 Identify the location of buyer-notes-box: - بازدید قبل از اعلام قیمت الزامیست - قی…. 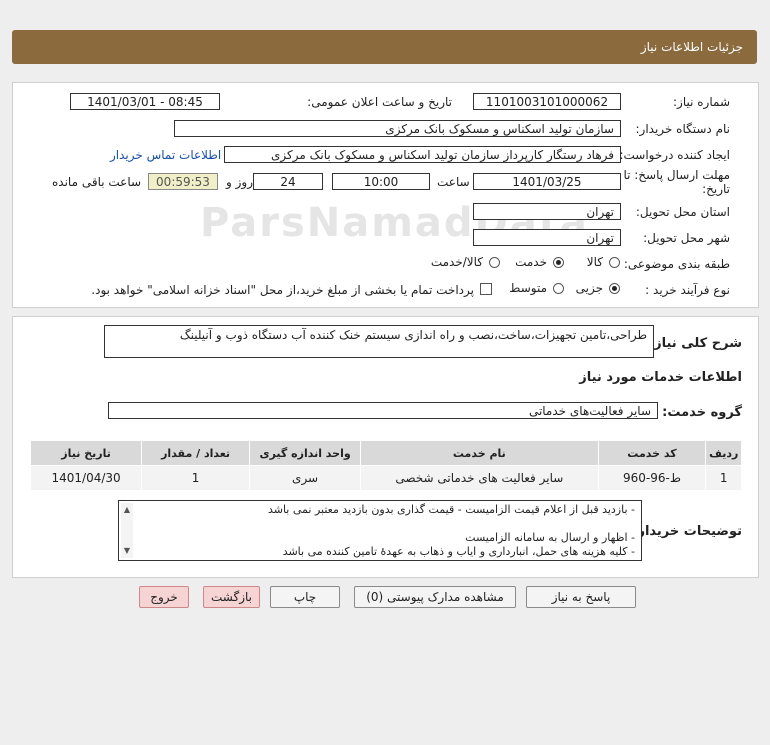
(380, 530).